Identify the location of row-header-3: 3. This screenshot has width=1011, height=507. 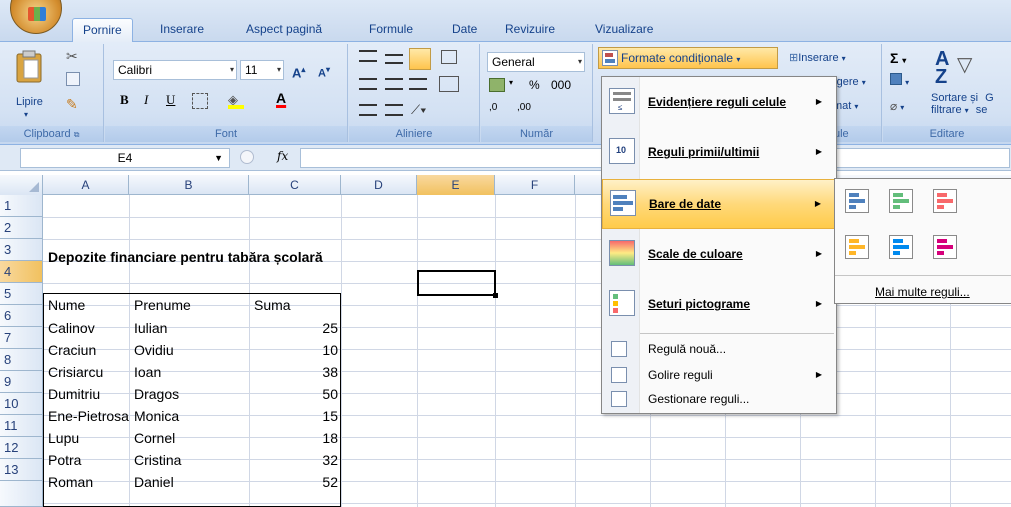
(21, 250).